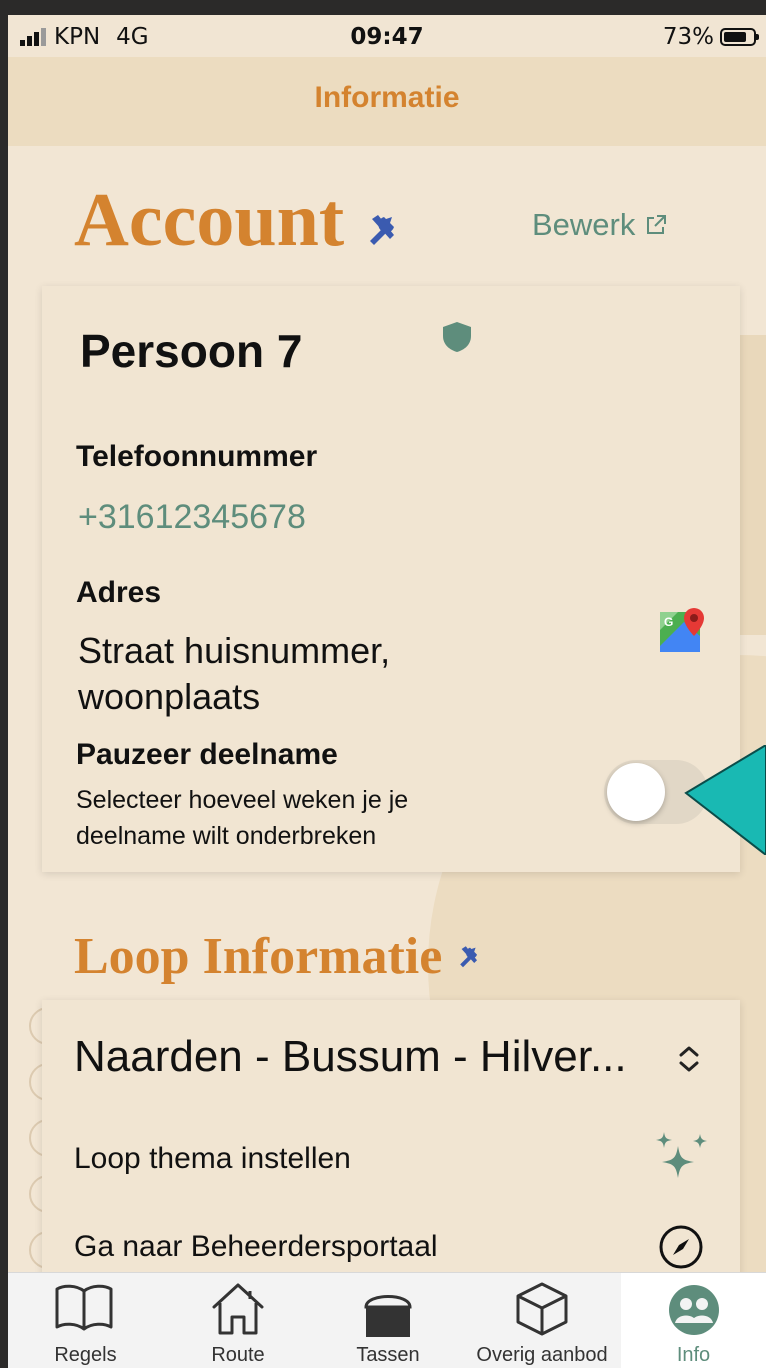 The height and width of the screenshot is (1368, 766). Describe the element at coordinates (212, 1159) in the screenshot. I see `theme-label: Loop thema instellen` at that location.